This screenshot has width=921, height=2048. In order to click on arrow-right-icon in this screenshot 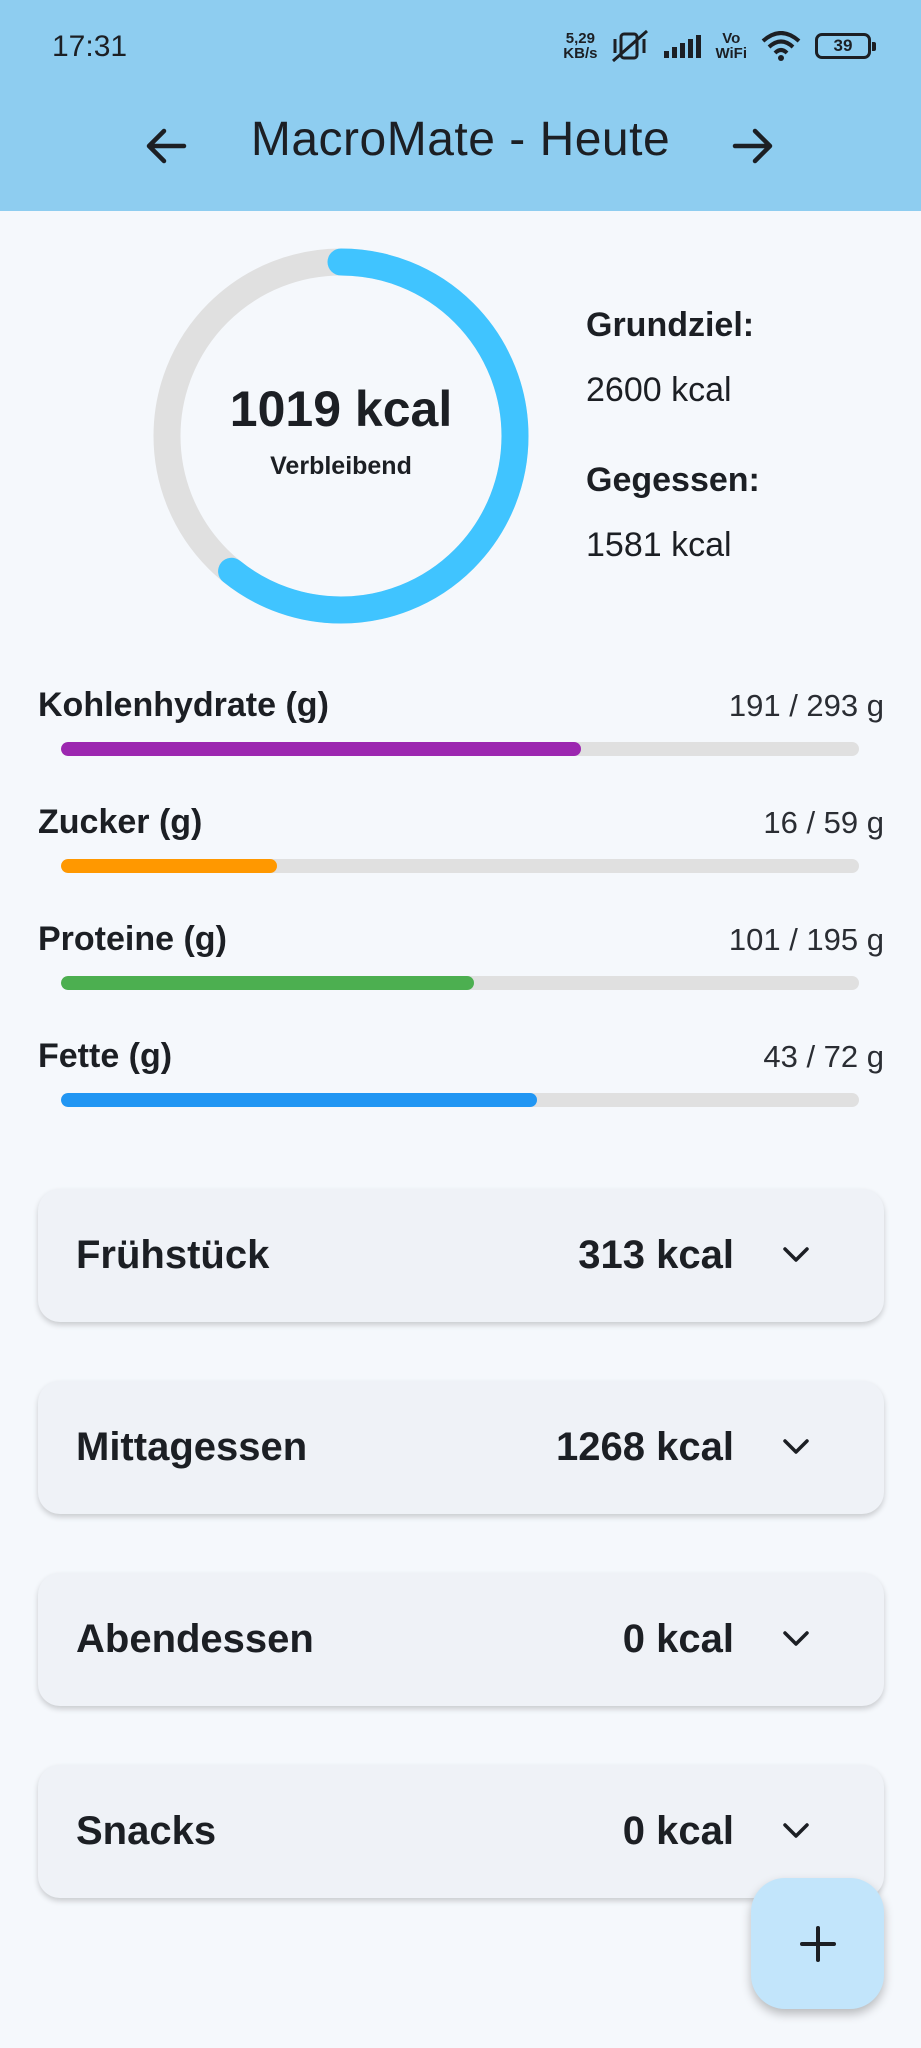, I will do `click(752, 146)`.